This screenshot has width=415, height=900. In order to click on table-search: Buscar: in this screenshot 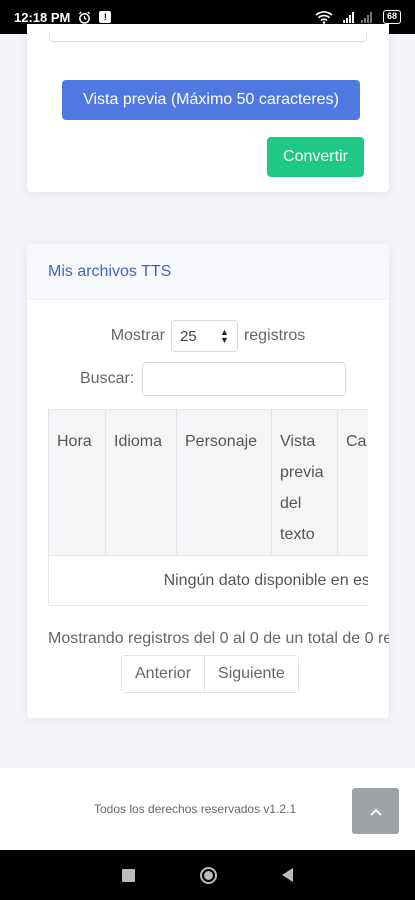, I will do `click(213, 379)`.